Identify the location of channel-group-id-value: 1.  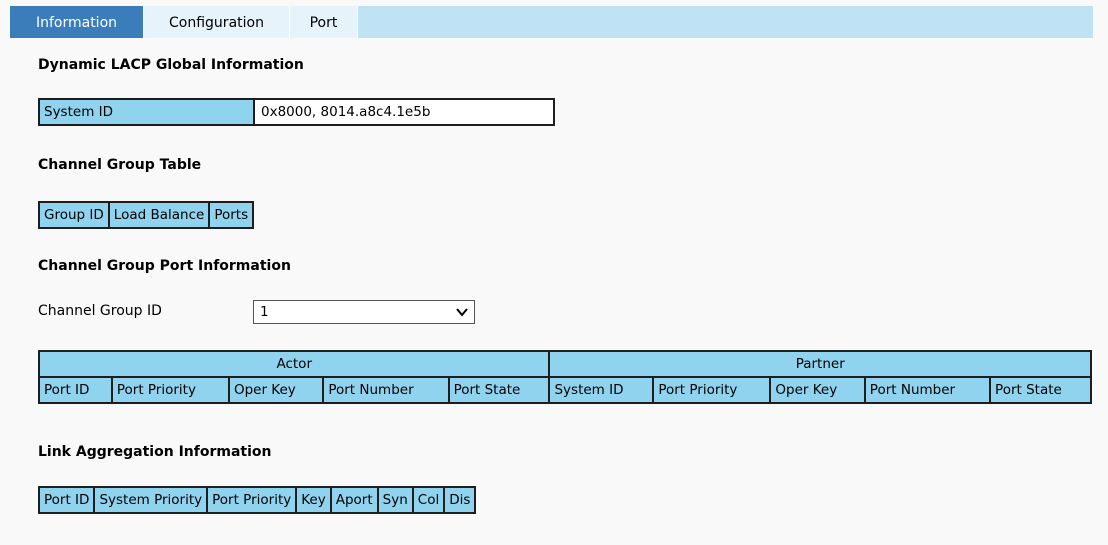
(264, 312).